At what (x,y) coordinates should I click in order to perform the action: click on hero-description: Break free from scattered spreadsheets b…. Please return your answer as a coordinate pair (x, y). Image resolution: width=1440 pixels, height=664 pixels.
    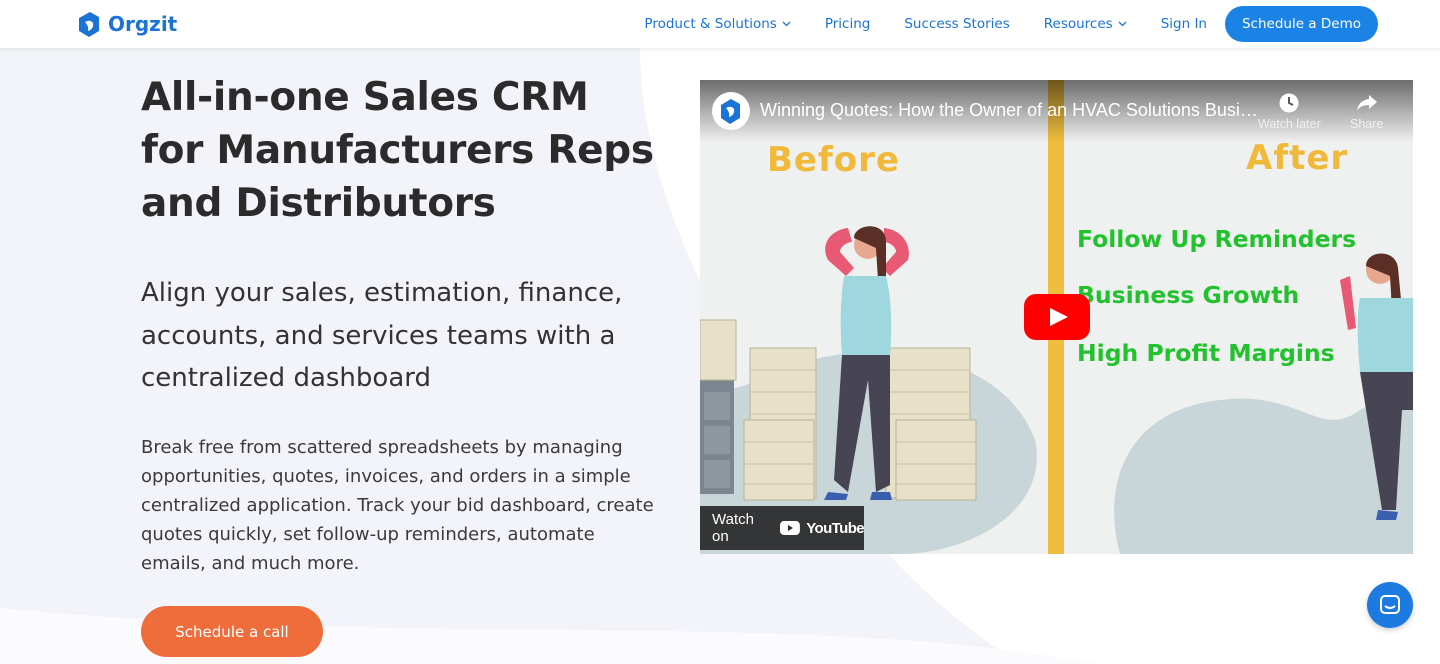
    Looking at the image, I should click on (411, 505).